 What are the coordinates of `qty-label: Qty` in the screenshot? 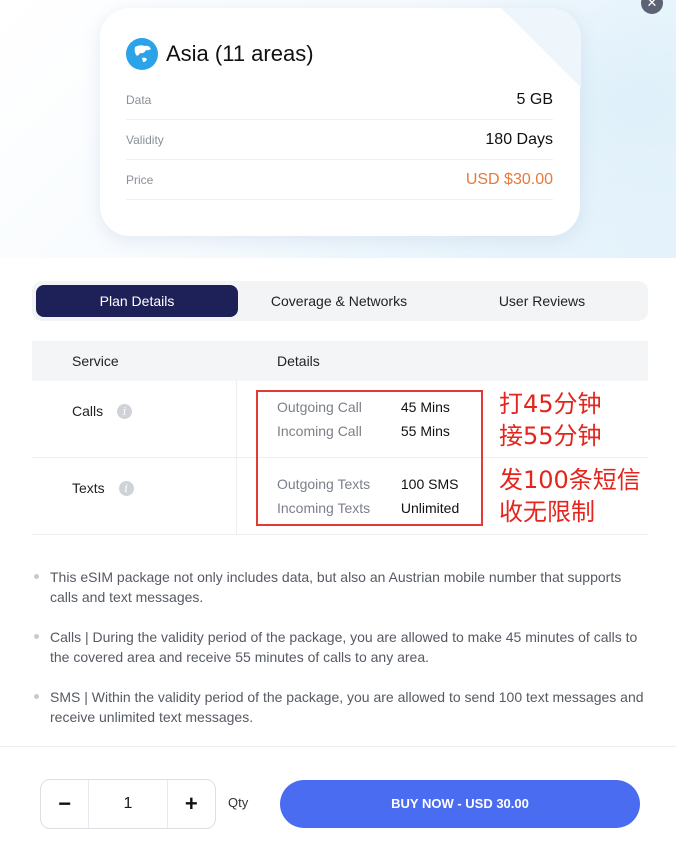 It's located at (238, 802).